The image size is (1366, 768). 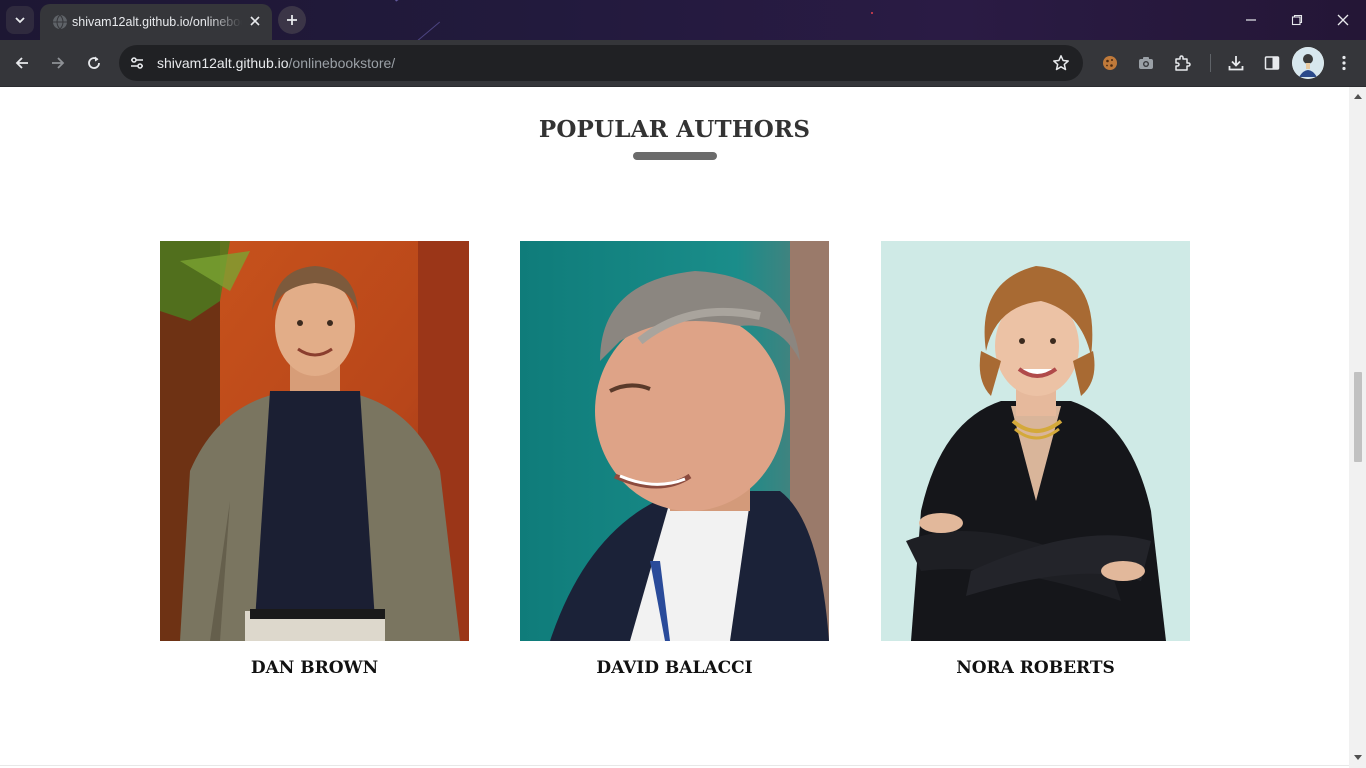 I want to click on url-text: shivam12alt.github.io/onlinebookstore/, so click(x=276, y=63).